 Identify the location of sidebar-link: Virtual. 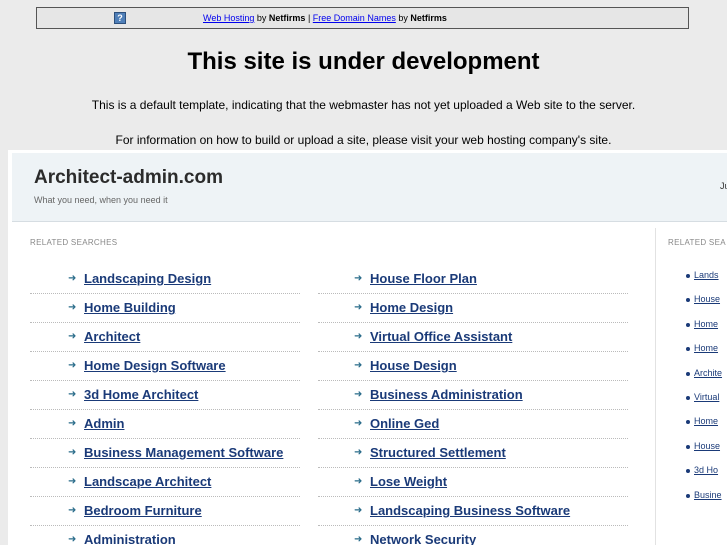
(706, 397).